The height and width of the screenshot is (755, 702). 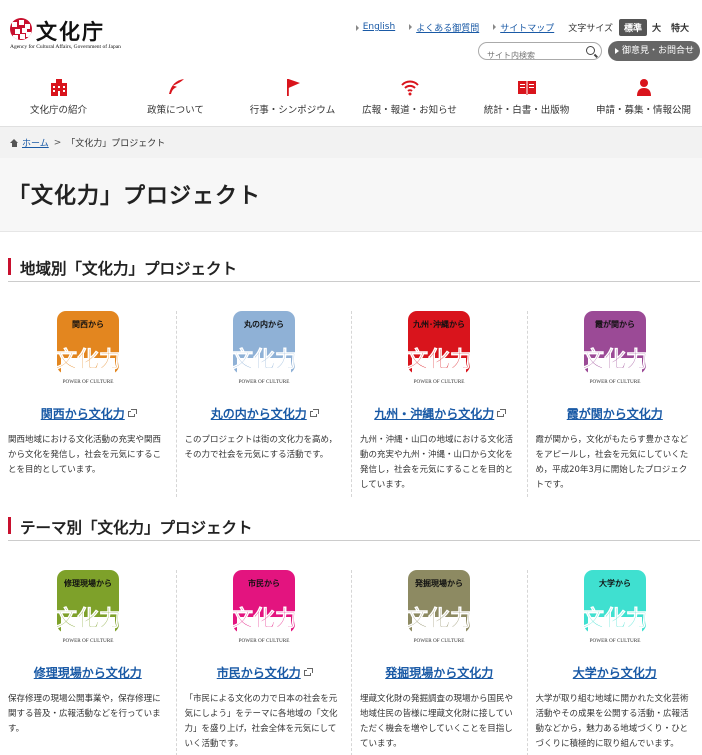 I want to click on project-title-link: 修理現場から文化力, so click(x=88, y=672).